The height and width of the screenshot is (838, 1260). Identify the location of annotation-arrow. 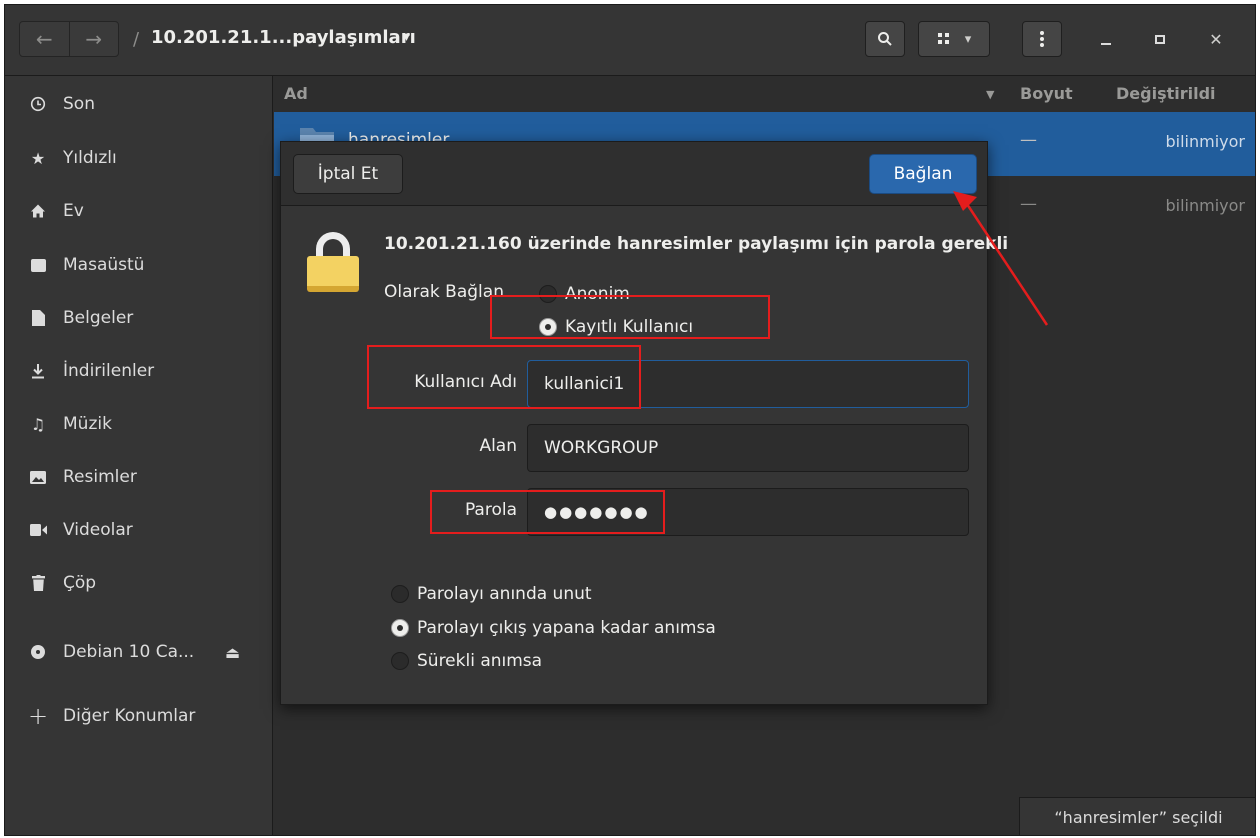
(1001, 258).